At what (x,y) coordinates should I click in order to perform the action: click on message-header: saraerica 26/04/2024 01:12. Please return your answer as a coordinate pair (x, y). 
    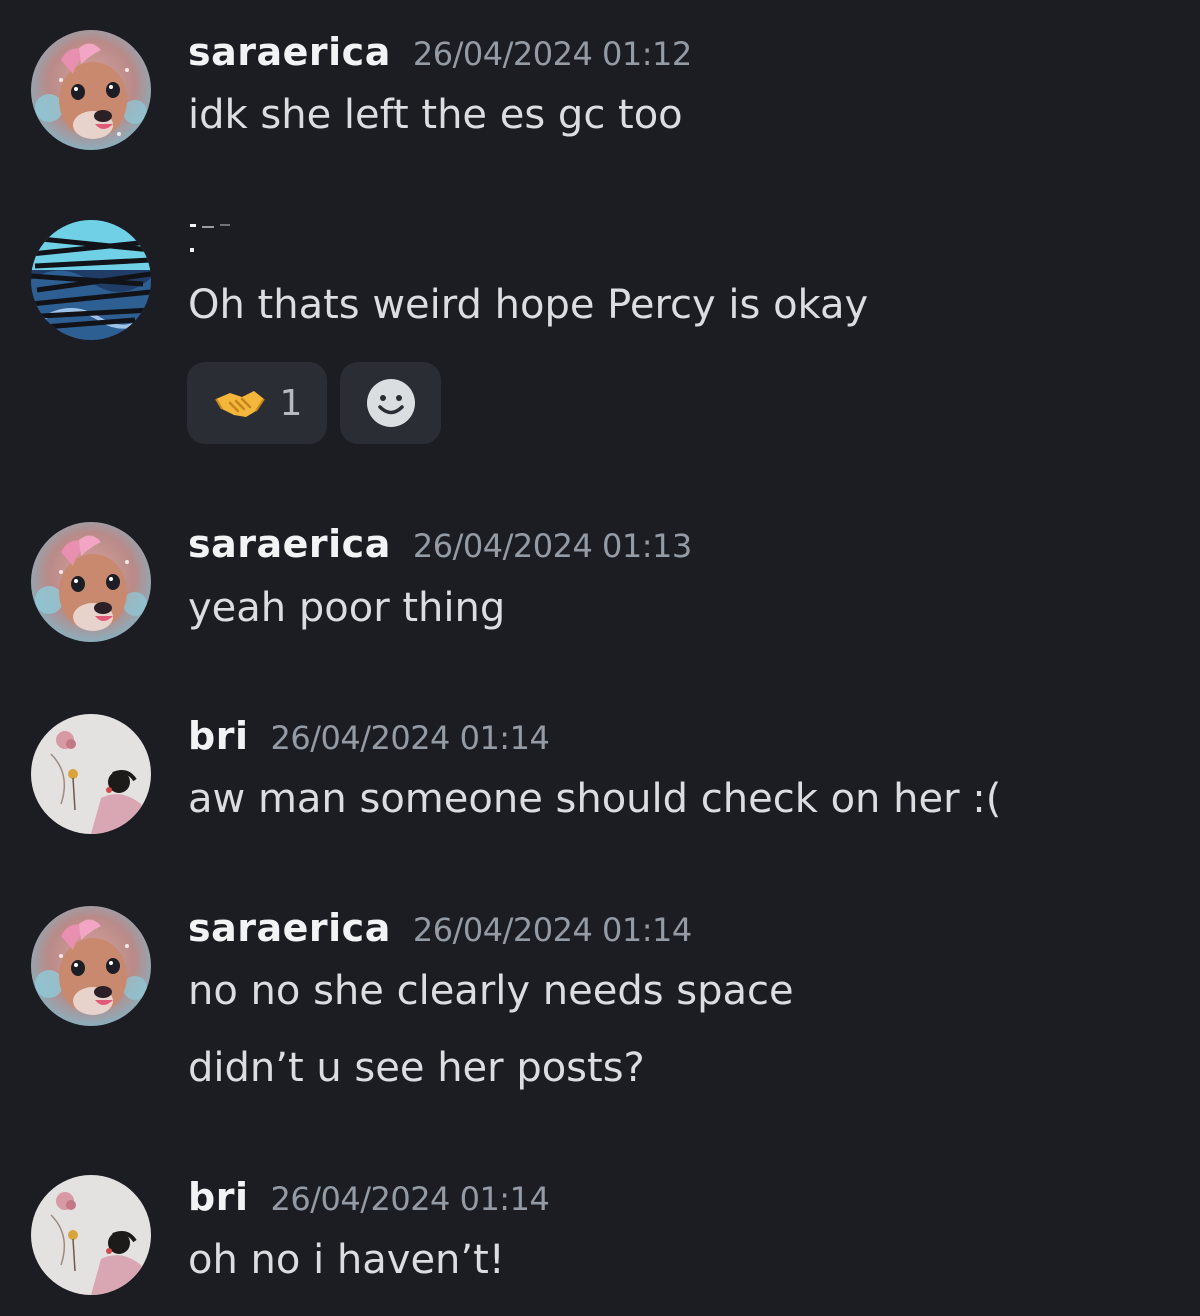
    Looking at the image, I should click on (440, 52).